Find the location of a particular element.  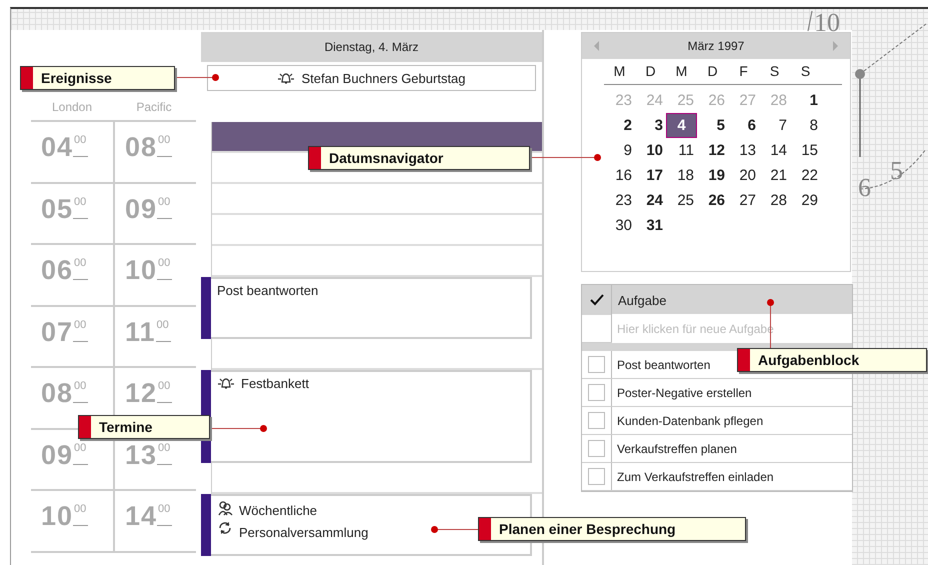

callout-tooltip: Ereignisse is located at coordinates (97, 78).